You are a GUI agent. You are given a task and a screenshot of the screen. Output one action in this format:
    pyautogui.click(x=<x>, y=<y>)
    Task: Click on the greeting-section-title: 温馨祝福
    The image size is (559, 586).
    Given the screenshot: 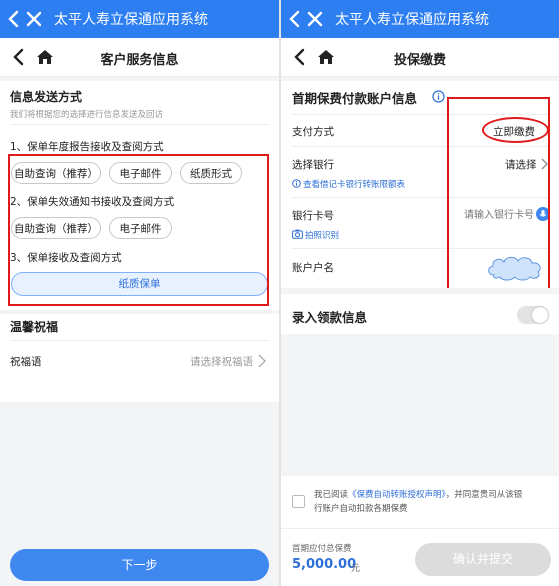 What is the action you would take?
    pyautogui.click(x=34, y=327)
    